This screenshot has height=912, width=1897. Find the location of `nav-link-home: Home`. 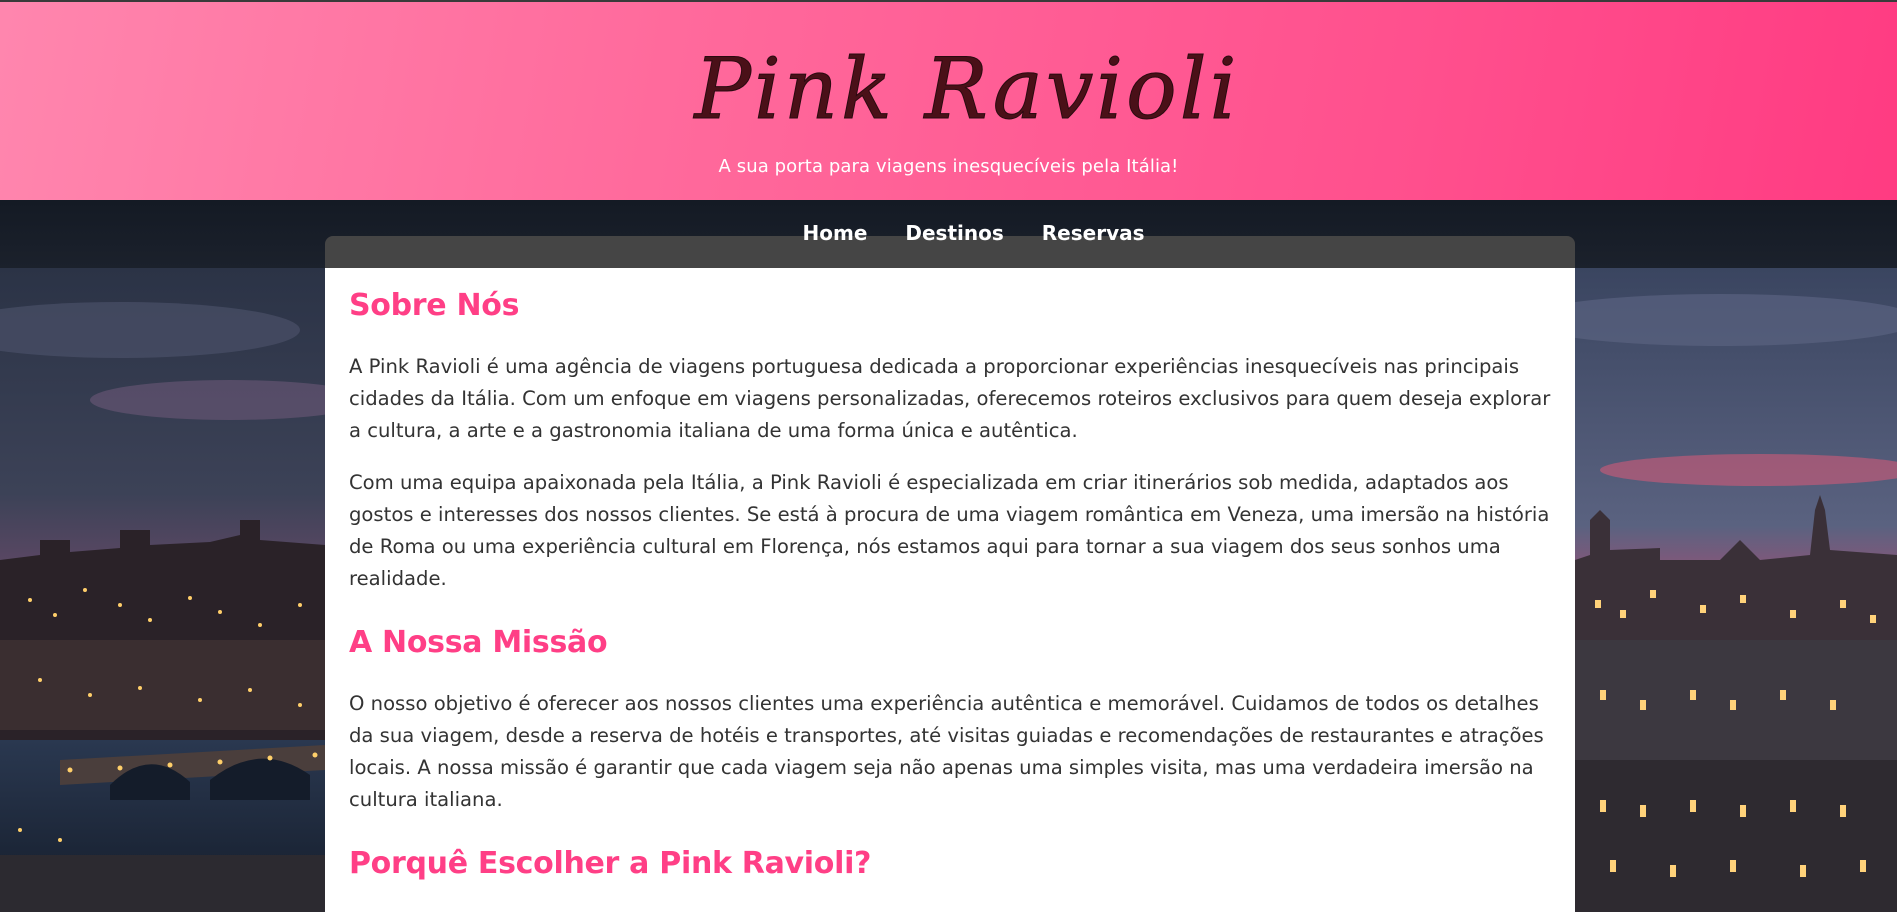

nav-link-home: Home is located at coordinates (835, 233).